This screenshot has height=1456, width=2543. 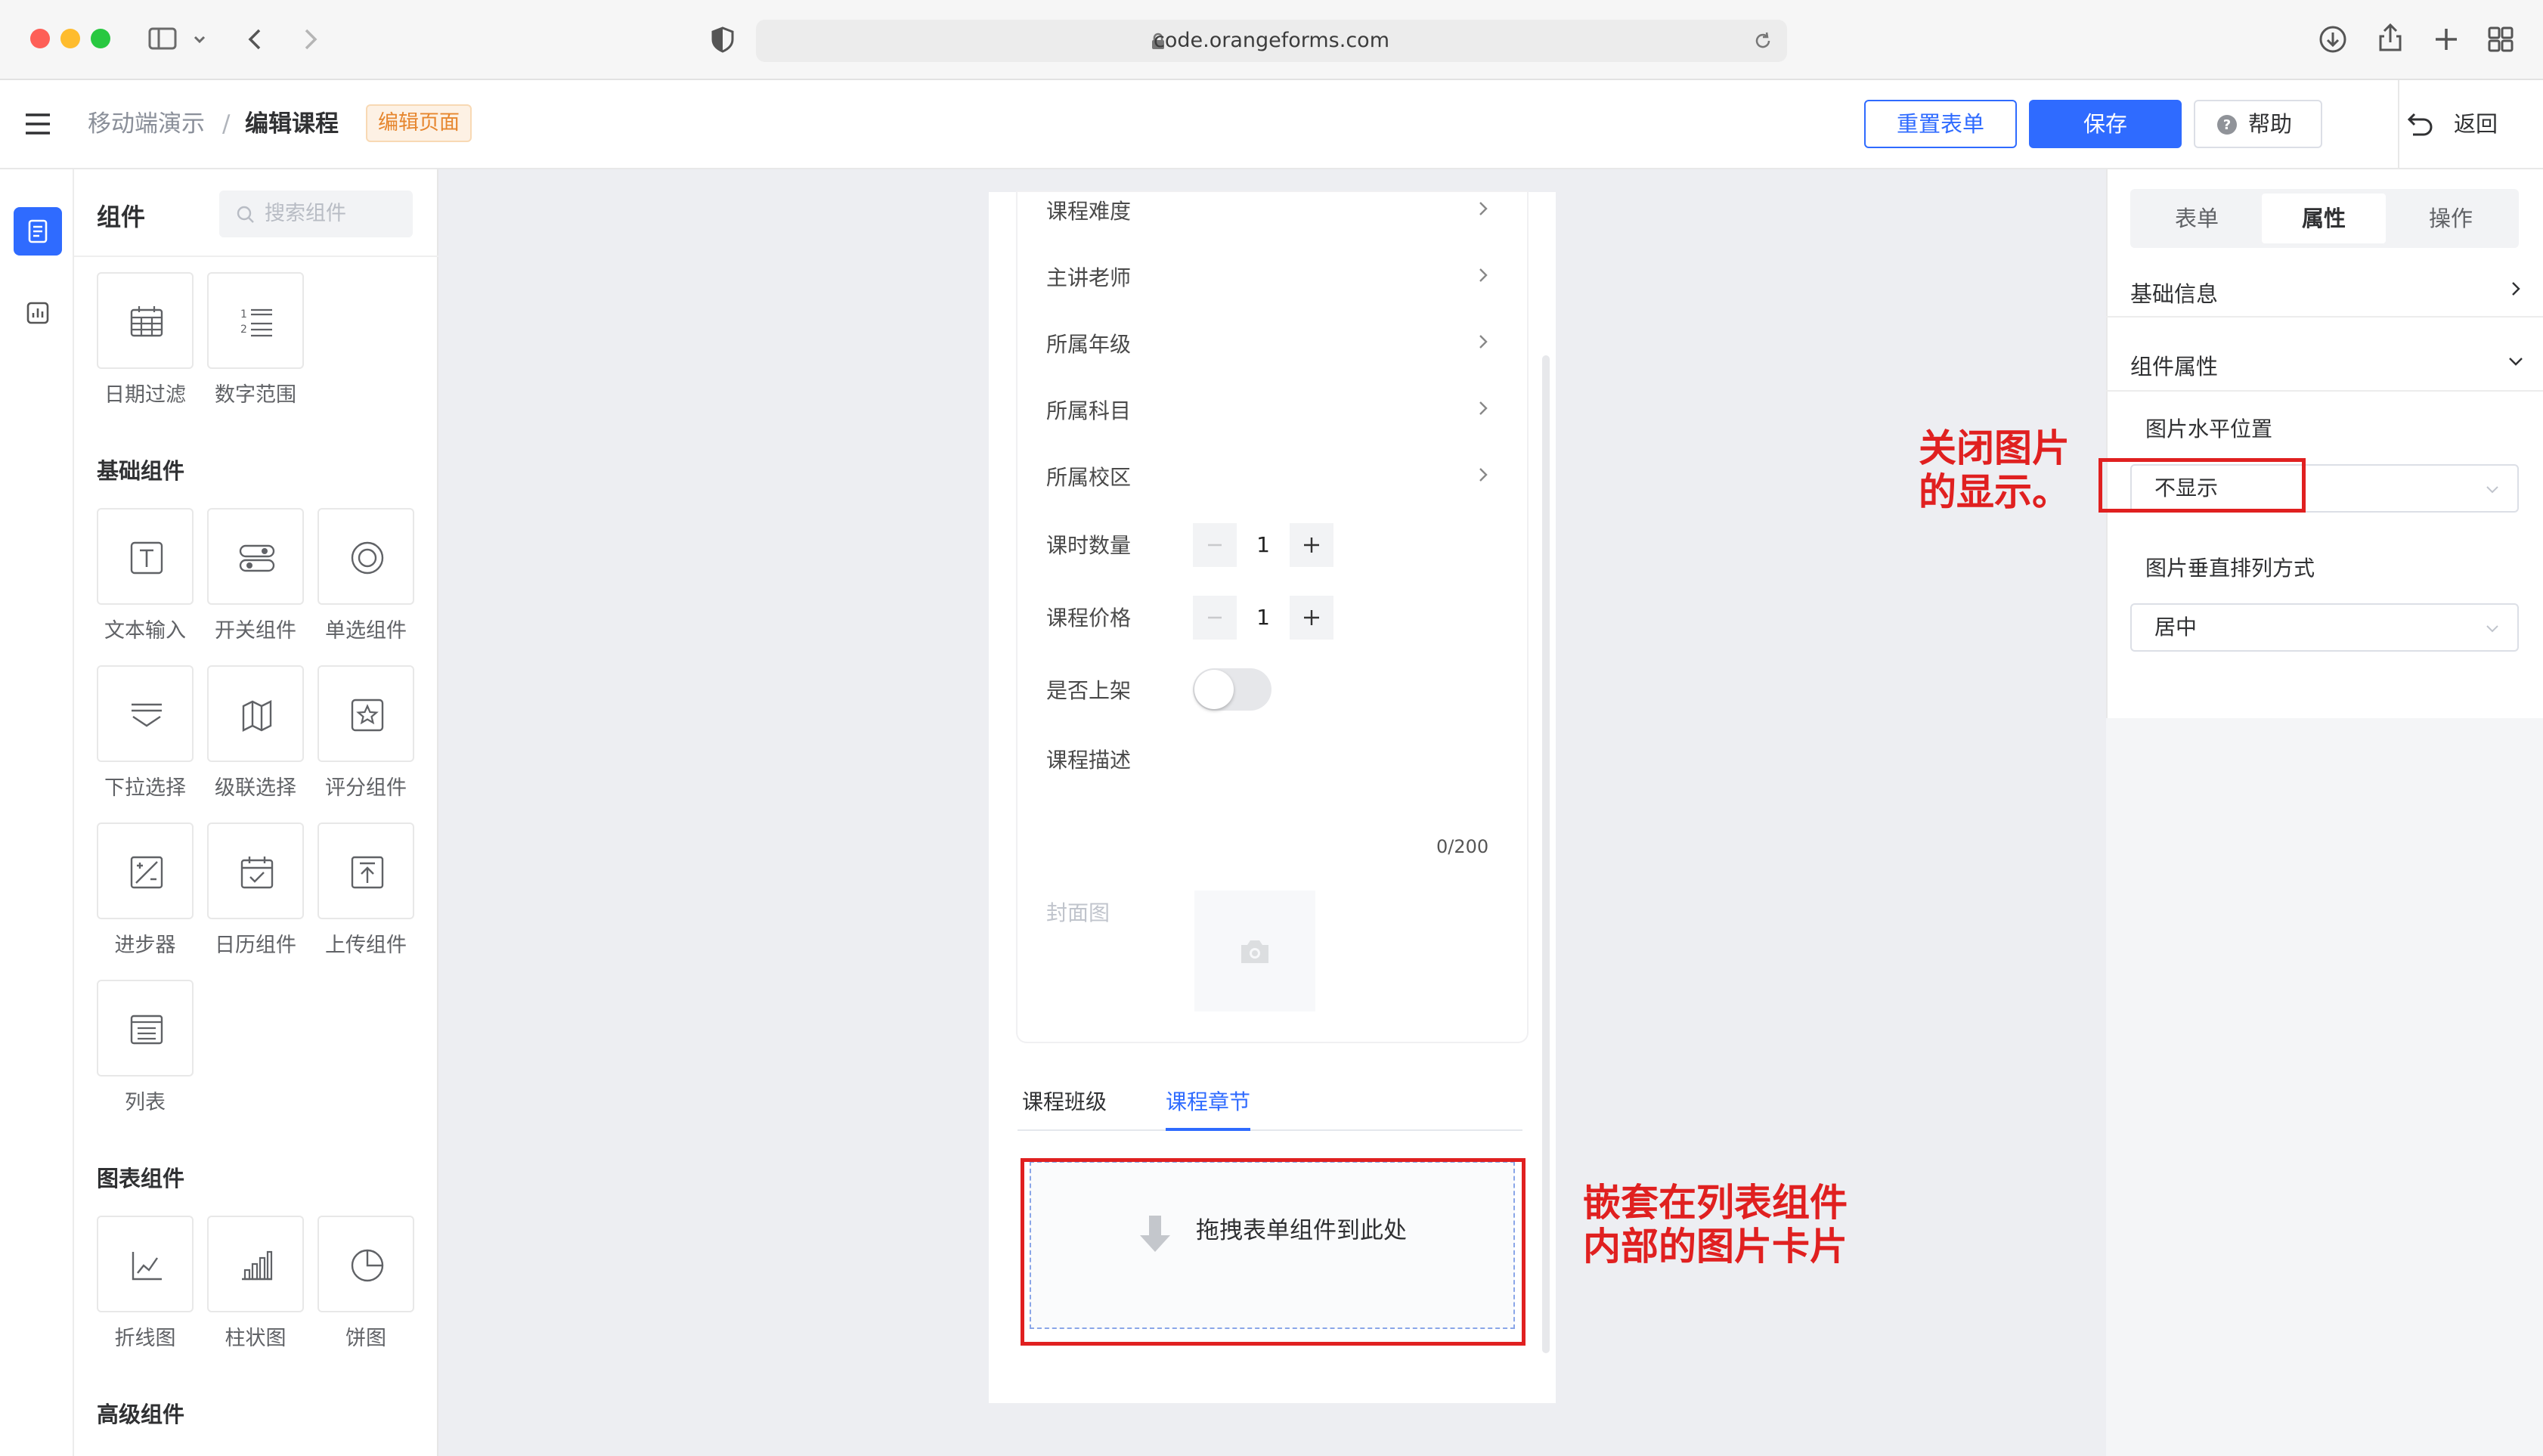 What do you see at coordinates (255, 556) in the screenshot?
I see `tile-switch` at bounding box center [255, 556].